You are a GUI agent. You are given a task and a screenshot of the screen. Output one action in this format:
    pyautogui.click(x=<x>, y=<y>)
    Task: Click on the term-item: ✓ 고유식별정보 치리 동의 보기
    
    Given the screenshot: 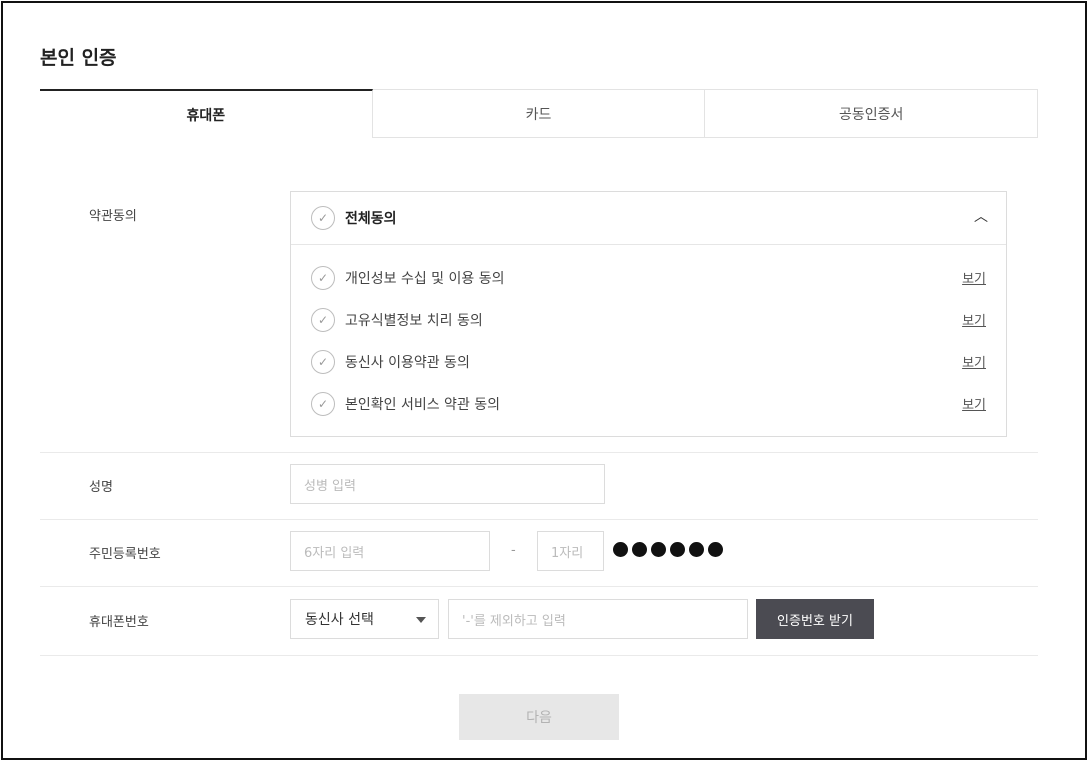 What is the action you would take?
    pyautogui.click(x=648, y=321)
    